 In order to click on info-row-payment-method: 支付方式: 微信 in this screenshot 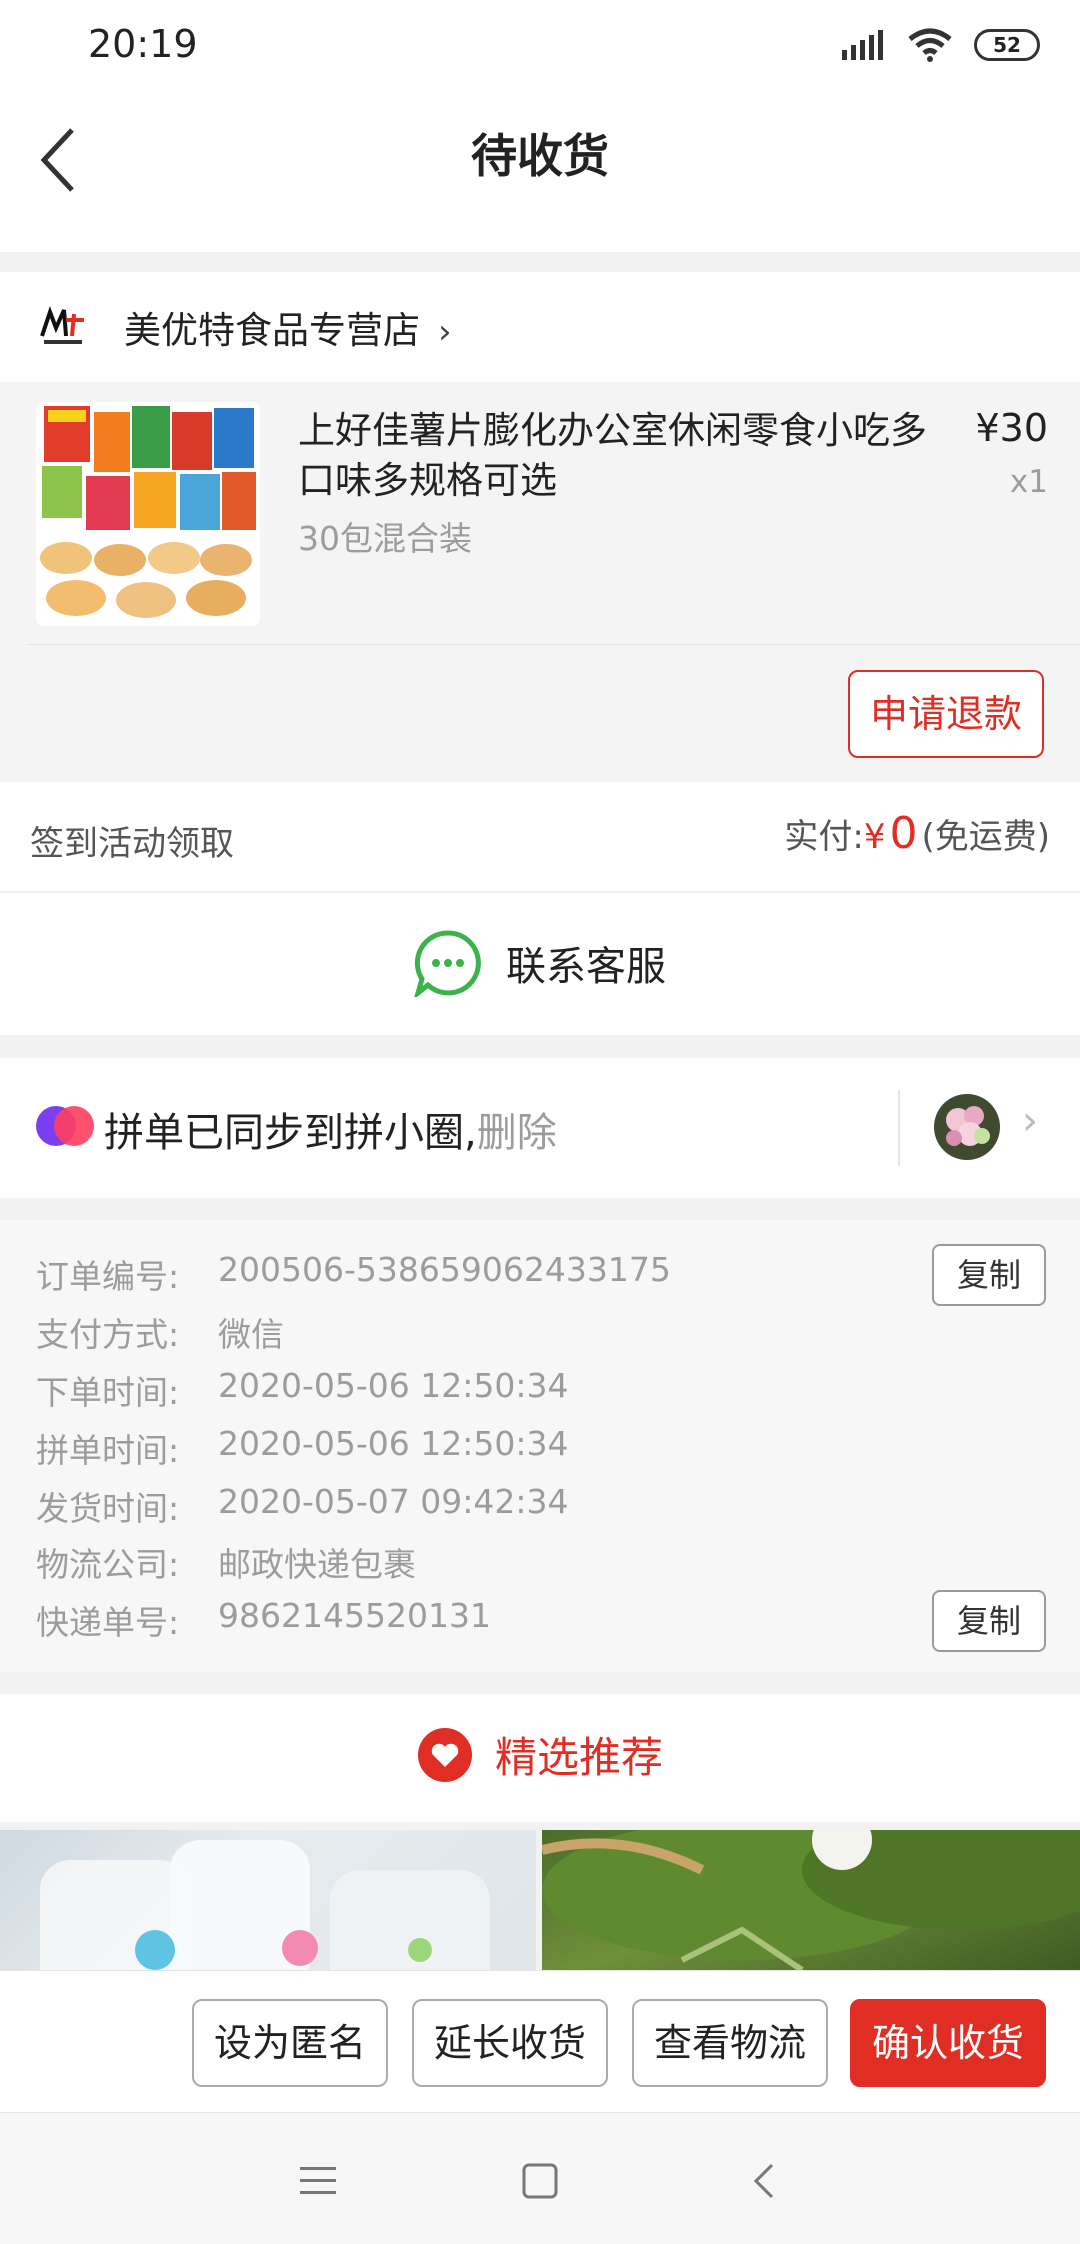, I will do `click(160, 1332)`.